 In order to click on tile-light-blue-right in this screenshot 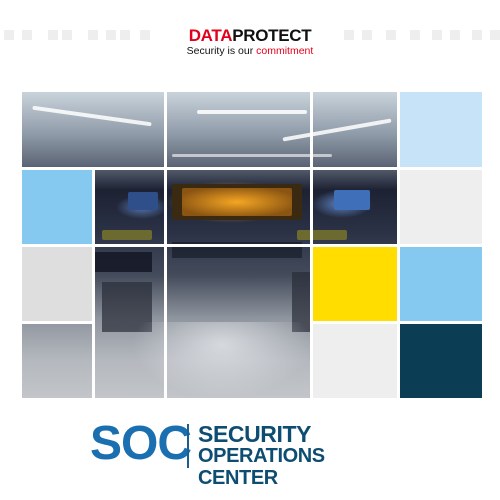, I will do `click(440, 284)`.